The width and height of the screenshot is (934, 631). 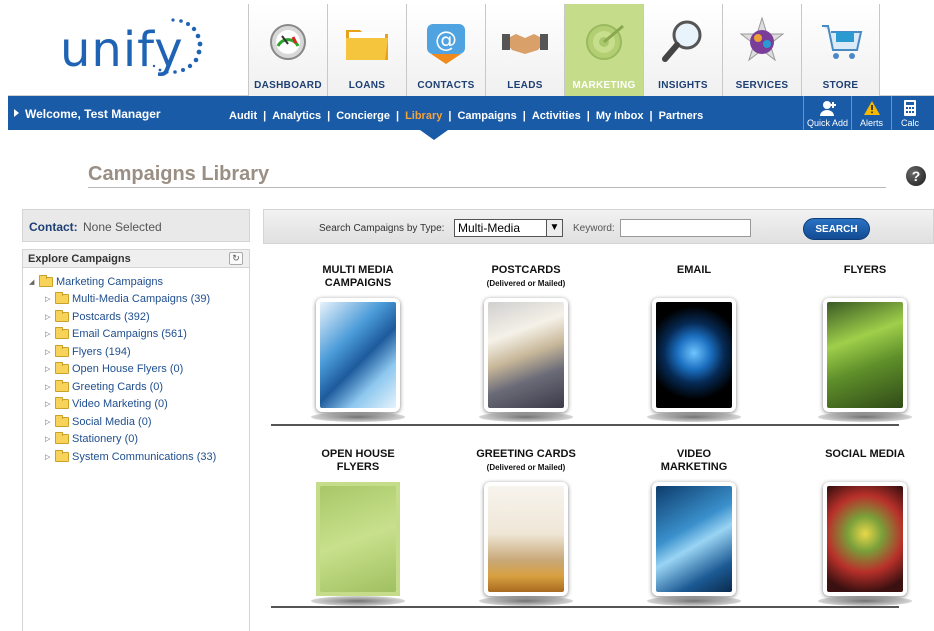 I want to click on tree-item: ▷ Email Campaigns (561), so click(x=122, y=335).